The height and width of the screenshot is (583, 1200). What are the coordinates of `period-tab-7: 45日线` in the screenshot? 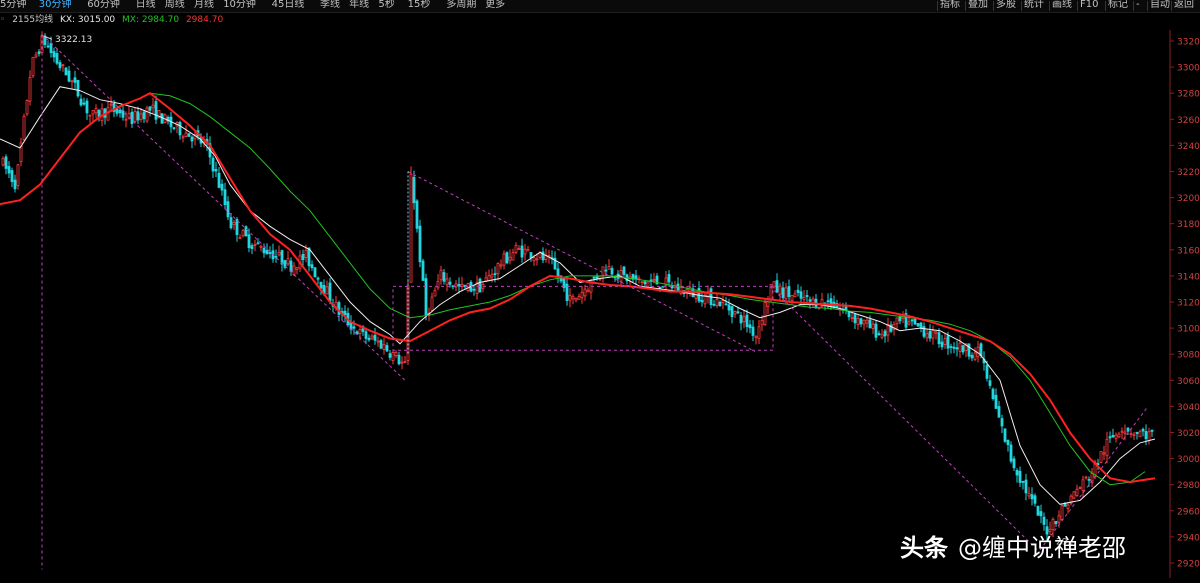 It's located at (288, 5).